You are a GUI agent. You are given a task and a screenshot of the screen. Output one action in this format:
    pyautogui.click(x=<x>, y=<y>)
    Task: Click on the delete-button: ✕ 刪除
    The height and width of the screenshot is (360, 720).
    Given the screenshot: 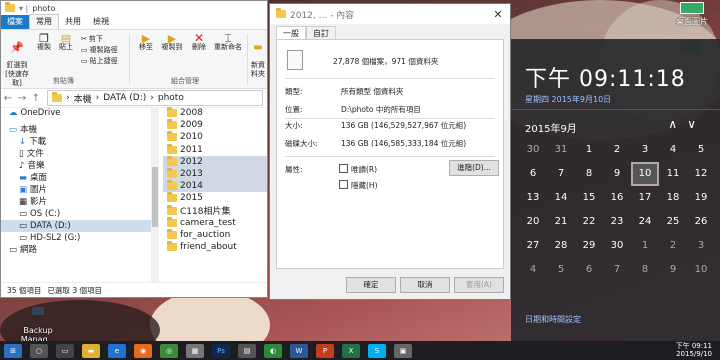 What is the action you would take?
    pyautogui.click(x=199, y=42)
    